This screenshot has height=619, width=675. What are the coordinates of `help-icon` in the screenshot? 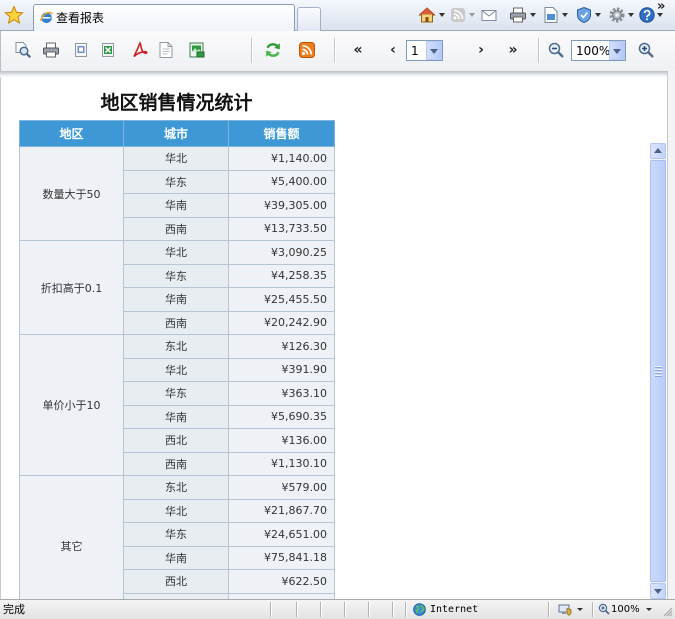 It's located at (647, 15).